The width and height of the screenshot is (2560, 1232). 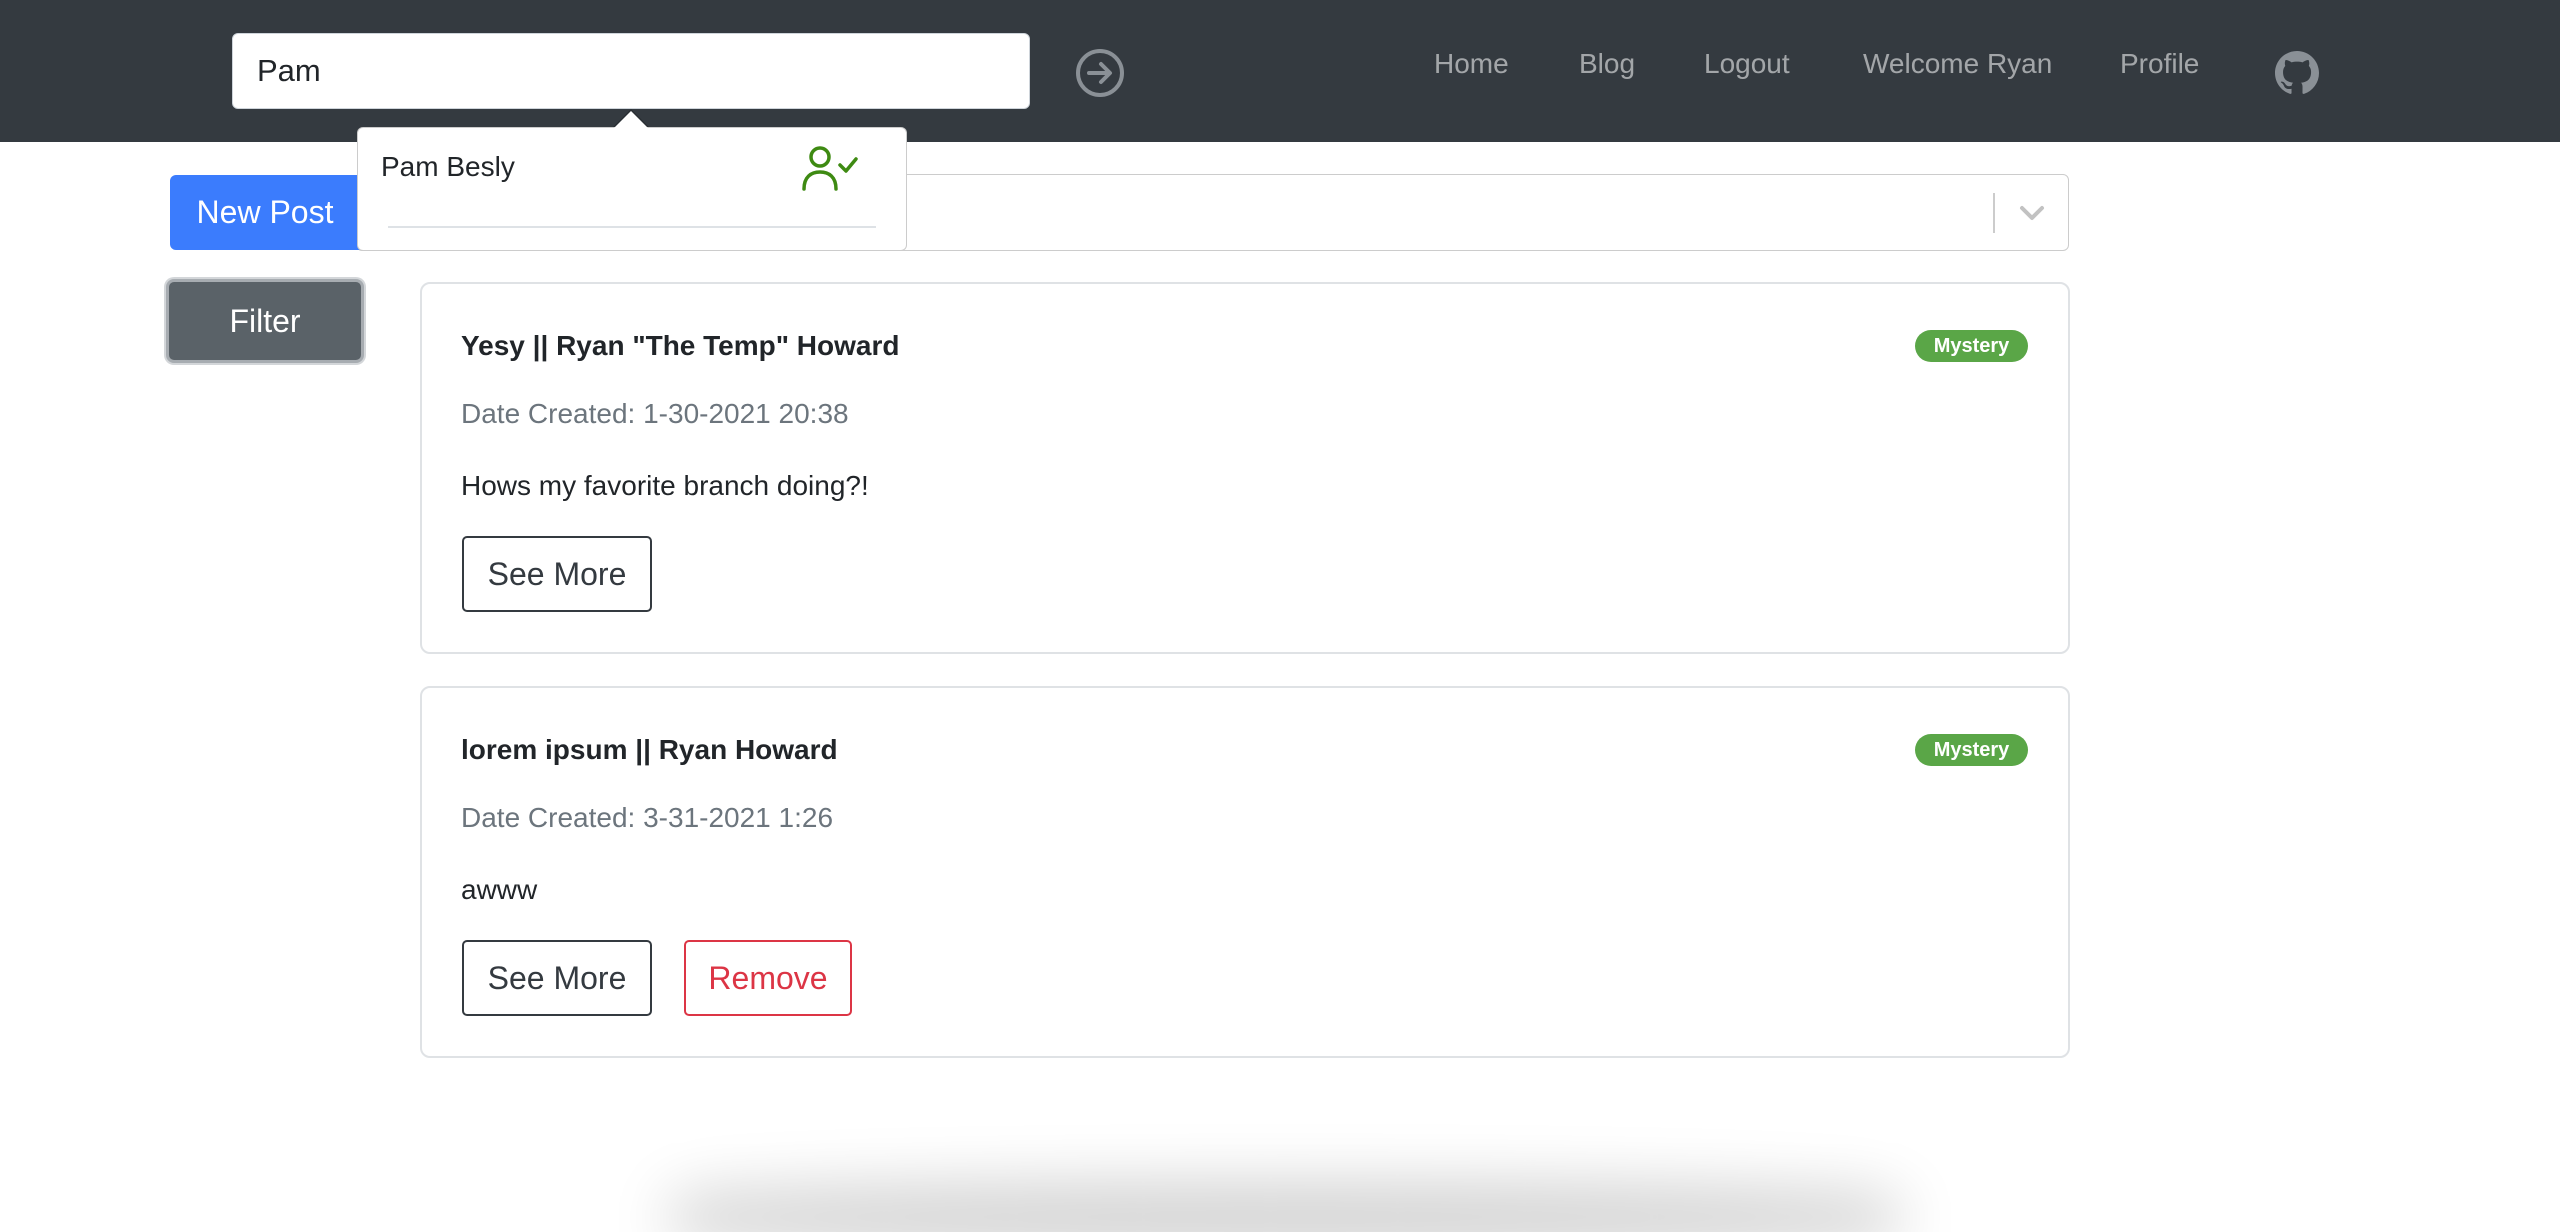 I want to click on nav-logout-link: Logout, so click(x=1747, y=64).